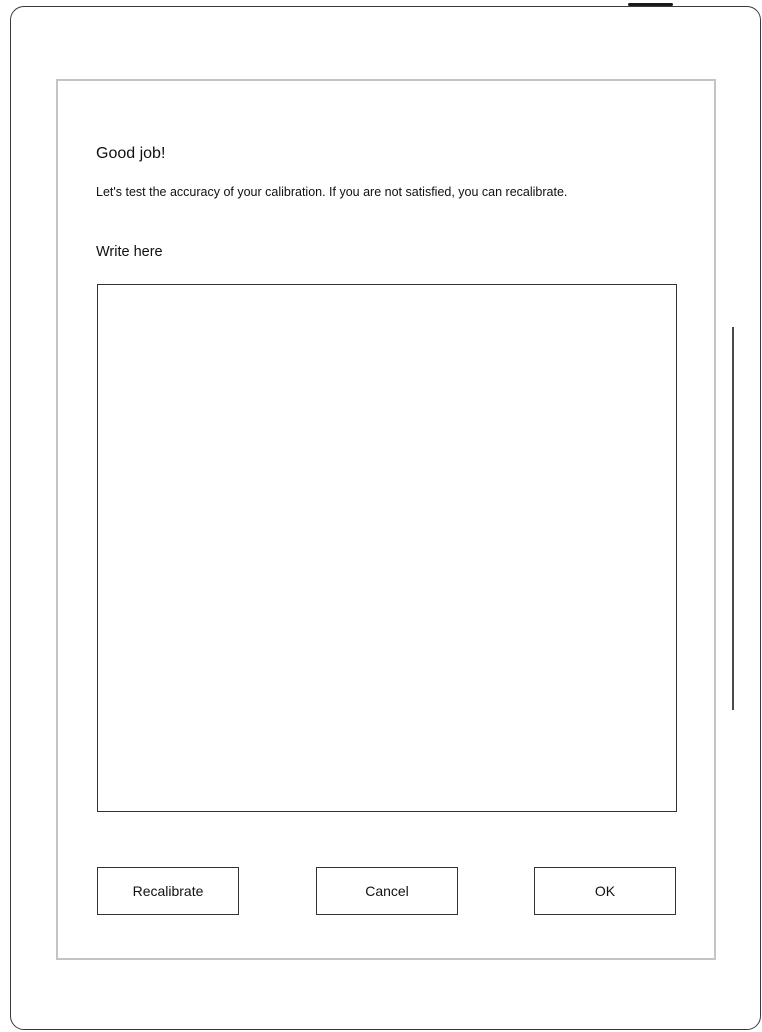  What do you see at coordinates (131, 153) in the screenshot?
I see `dialog-title: Good job!` at bounding box center [131, 153].